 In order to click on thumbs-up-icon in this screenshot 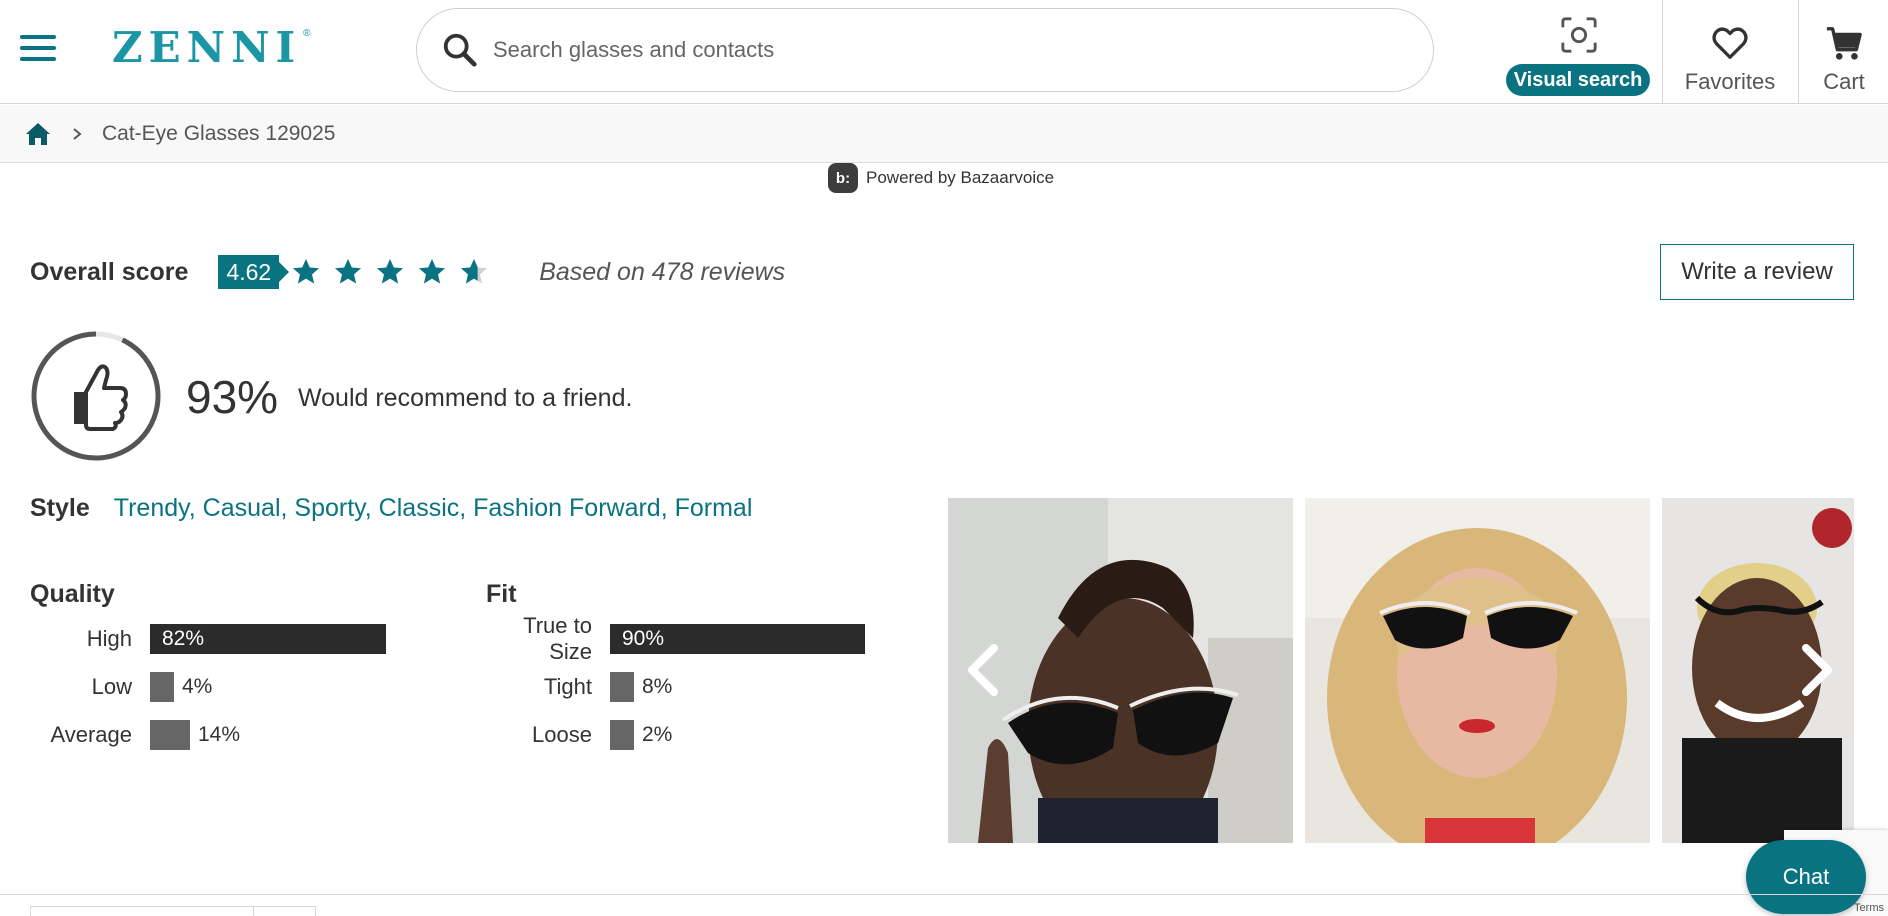, I will do `click(101, 397)`.